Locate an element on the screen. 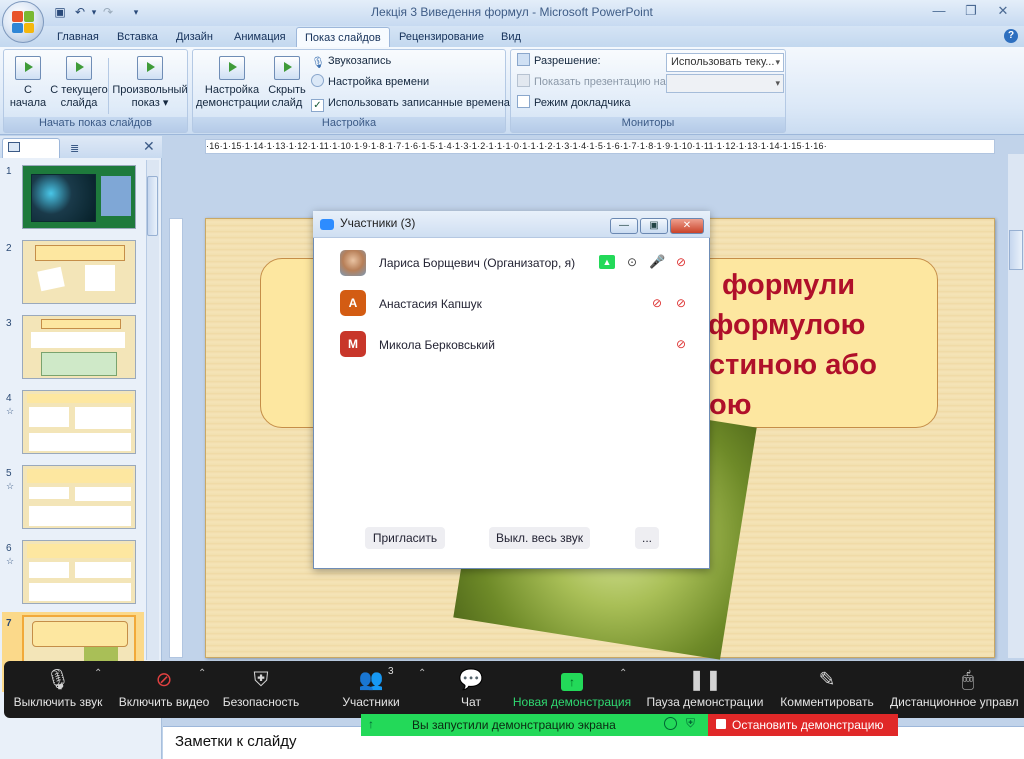  customize-toolbar-icon: ▾ is located at coordinates (136, 12).